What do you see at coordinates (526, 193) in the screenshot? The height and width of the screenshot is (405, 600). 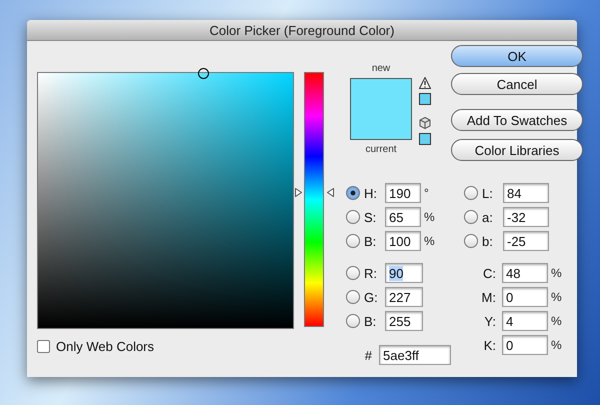 I see `value-field: 84` at bounding box center [526, 193].